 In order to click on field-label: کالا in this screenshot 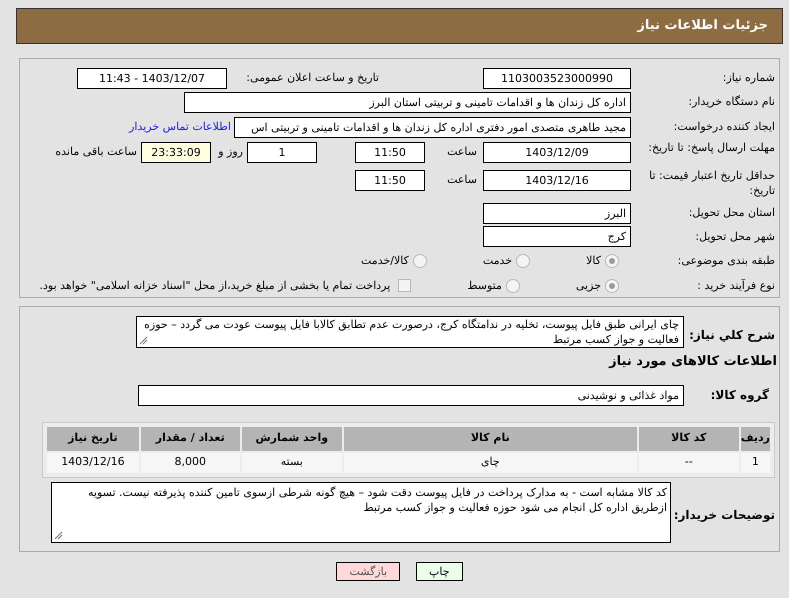, I will do `click(593, 261)`.